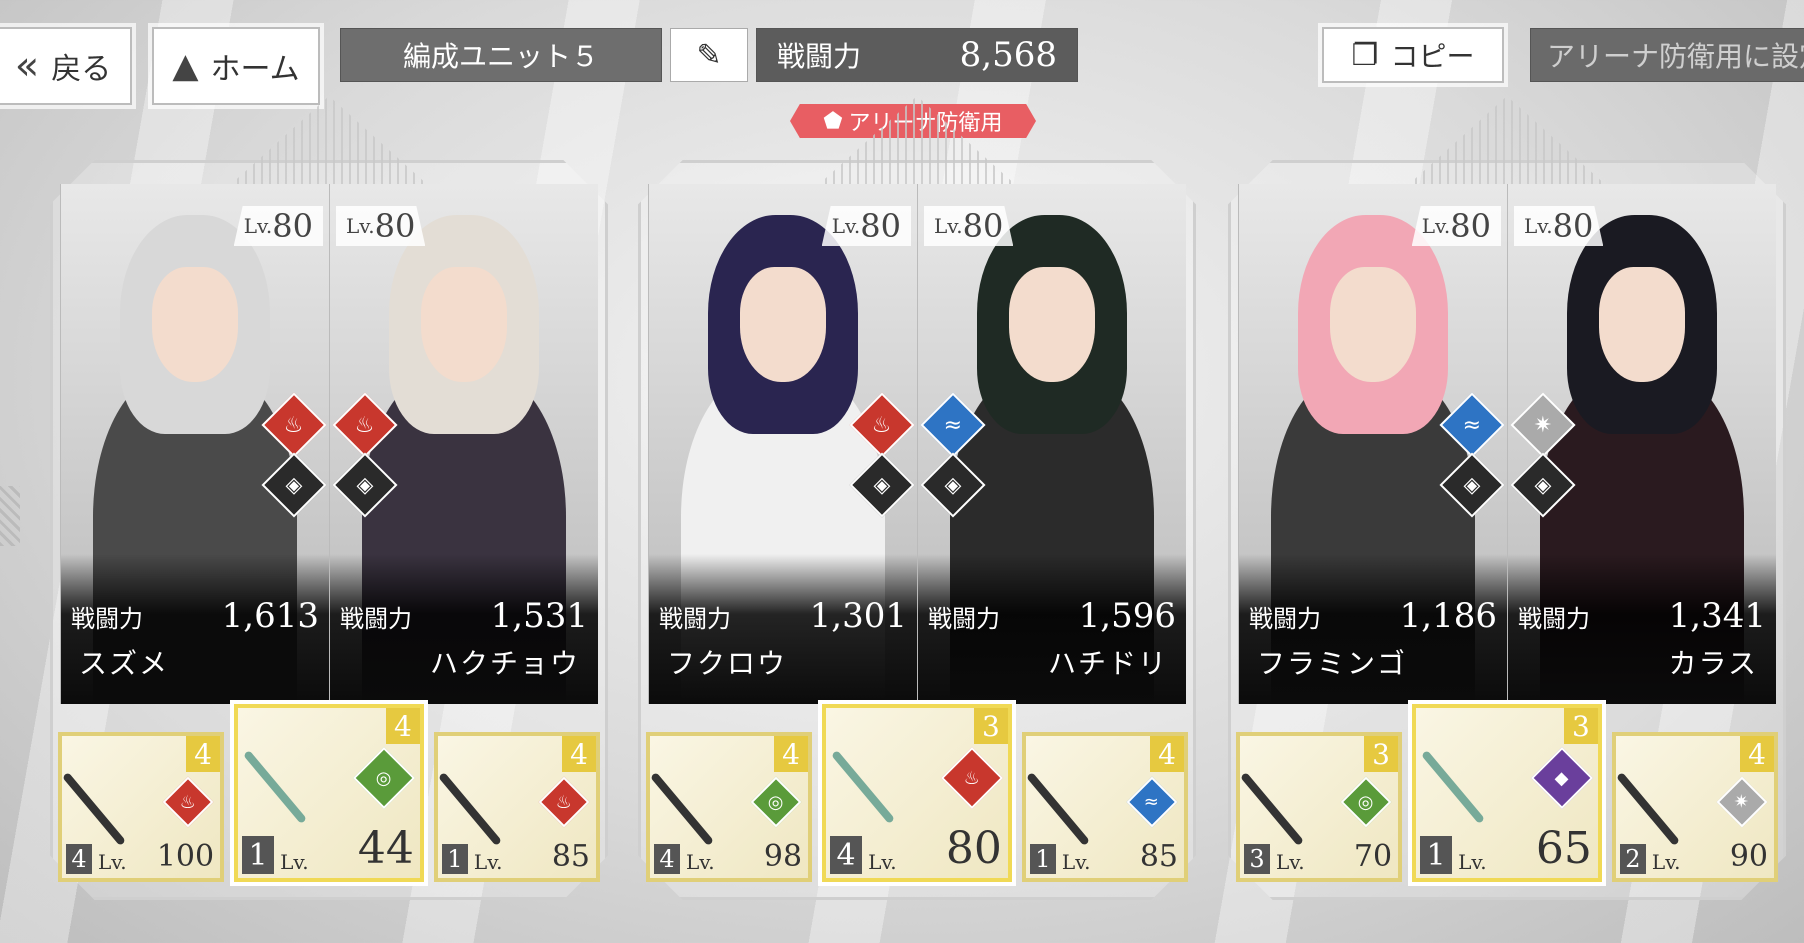 The width and height of the screenshot is (1804, 943). What do you see at coordinates (1257, 859) in the screenshot?
I see `weapon-rank: 3` at bounding box center [1257, 859].